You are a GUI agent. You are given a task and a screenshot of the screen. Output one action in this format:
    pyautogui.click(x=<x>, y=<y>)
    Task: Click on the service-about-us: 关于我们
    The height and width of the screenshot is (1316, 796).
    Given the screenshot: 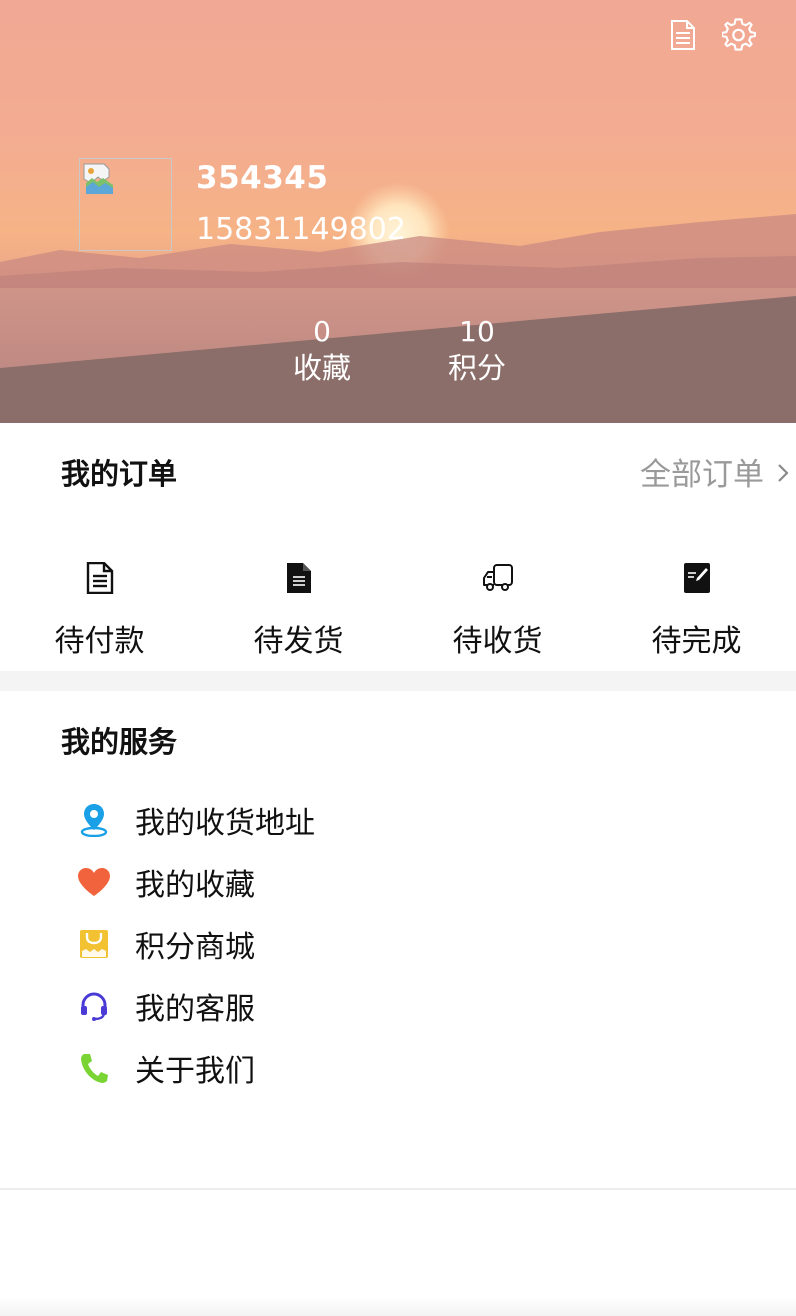 What is the action you would take?
    pyautogui.click(x=195, y=1068)
    